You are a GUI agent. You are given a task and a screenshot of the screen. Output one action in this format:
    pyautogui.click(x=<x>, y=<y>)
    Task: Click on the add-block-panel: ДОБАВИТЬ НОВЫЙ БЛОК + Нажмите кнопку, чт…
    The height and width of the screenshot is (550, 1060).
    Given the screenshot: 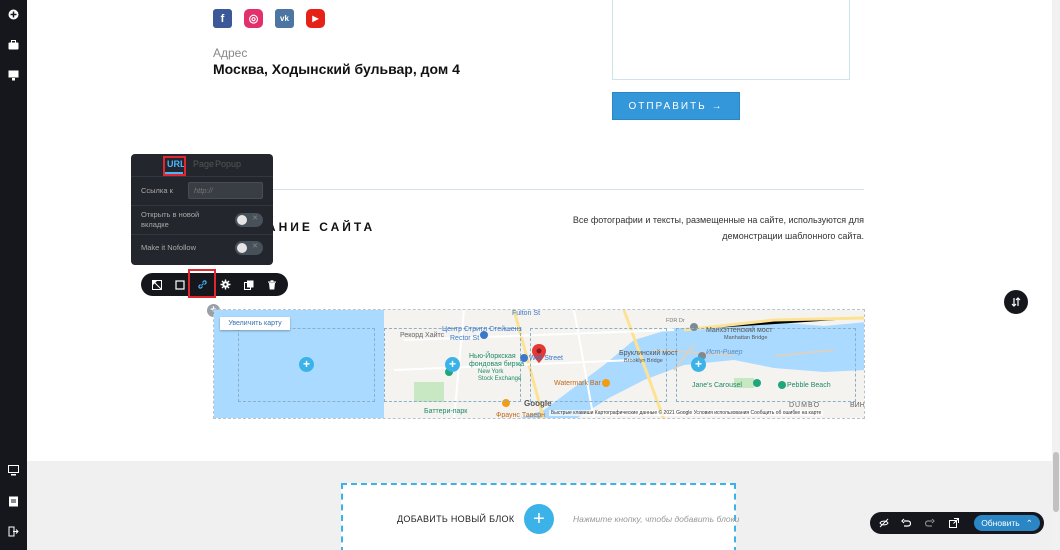 What is the action you would take?
    pyautogui.click(x=540, y=516)
    